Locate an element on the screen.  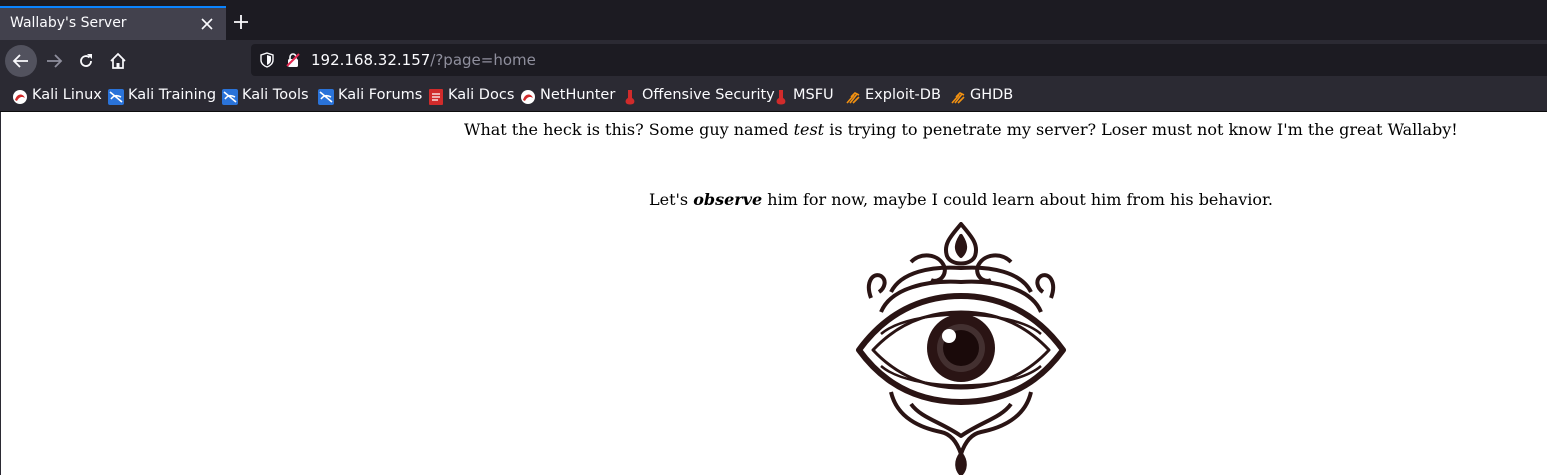
url-text: 192.168.32.157/?page=home is located at coordinates (423, 60).